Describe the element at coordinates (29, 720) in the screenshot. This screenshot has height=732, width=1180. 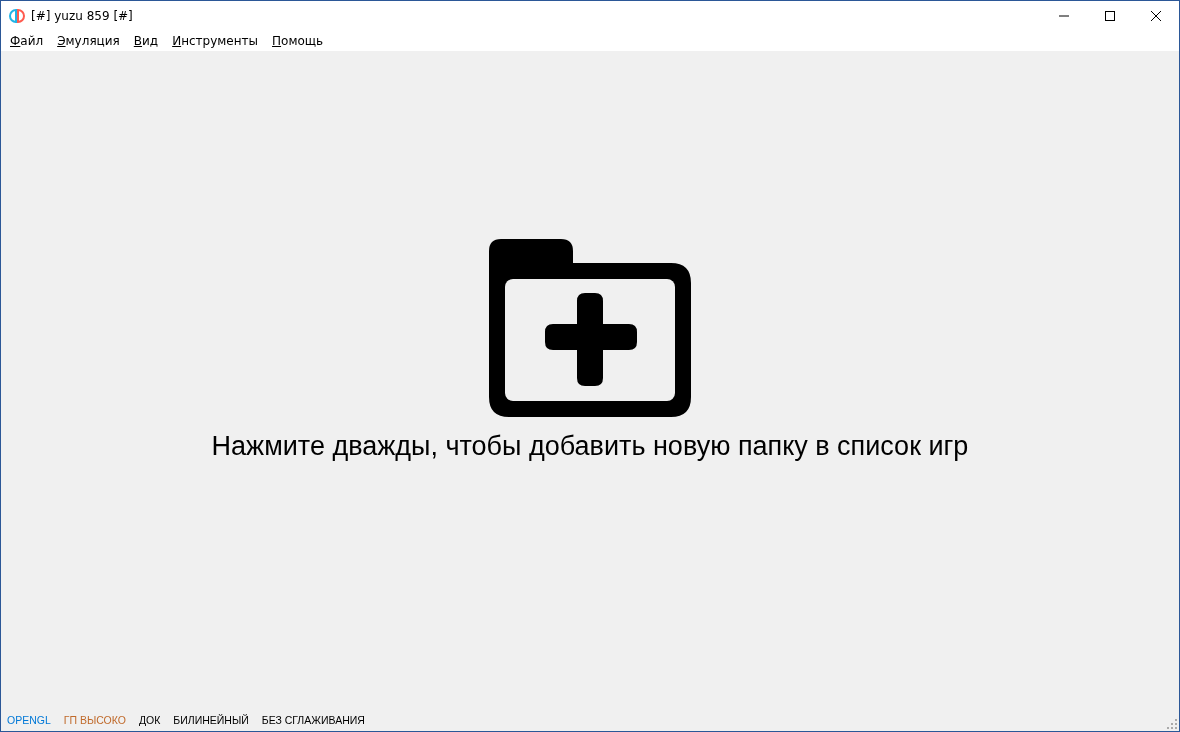
I see `status-label: OPENGL` at that location.